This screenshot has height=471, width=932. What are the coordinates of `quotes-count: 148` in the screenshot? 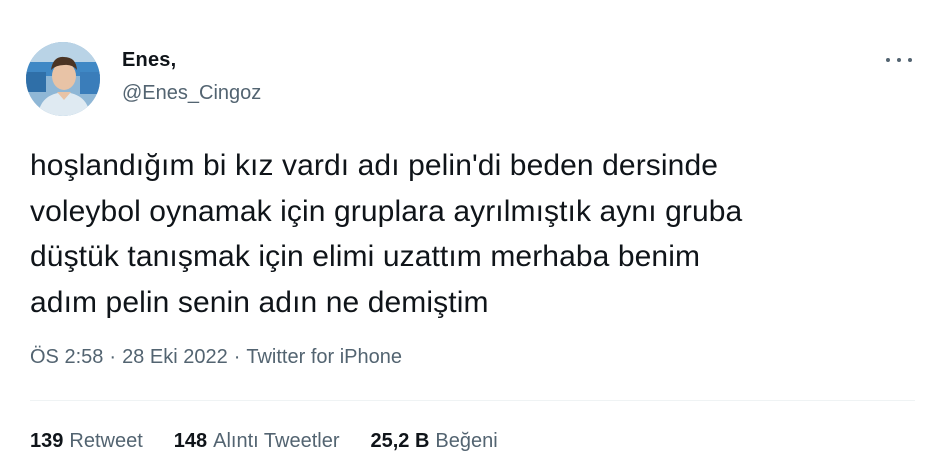 It's located at (190, 441).